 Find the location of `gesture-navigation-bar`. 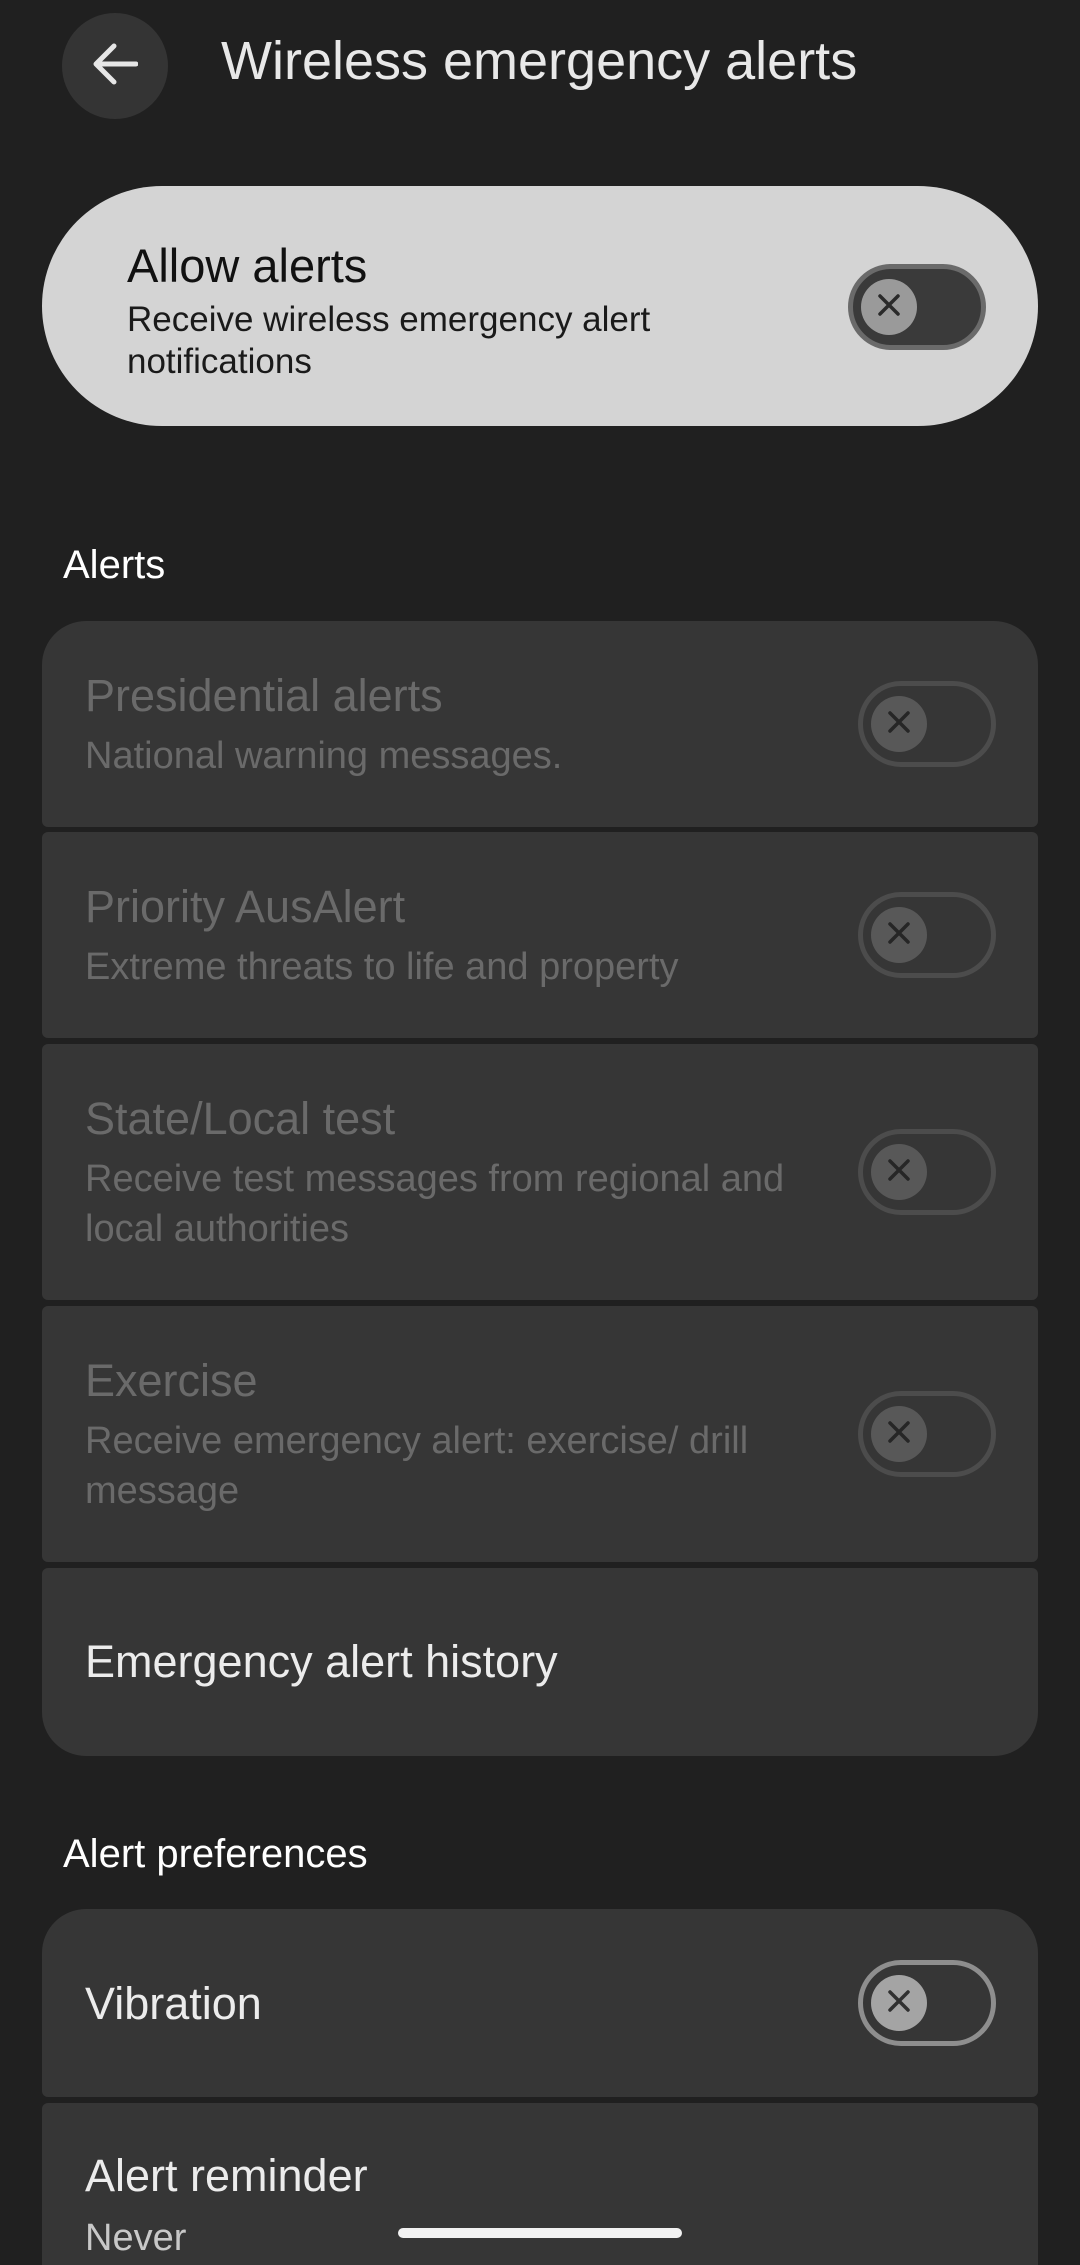

gesture-navigation-bar is located at coordinates (540, 2233).